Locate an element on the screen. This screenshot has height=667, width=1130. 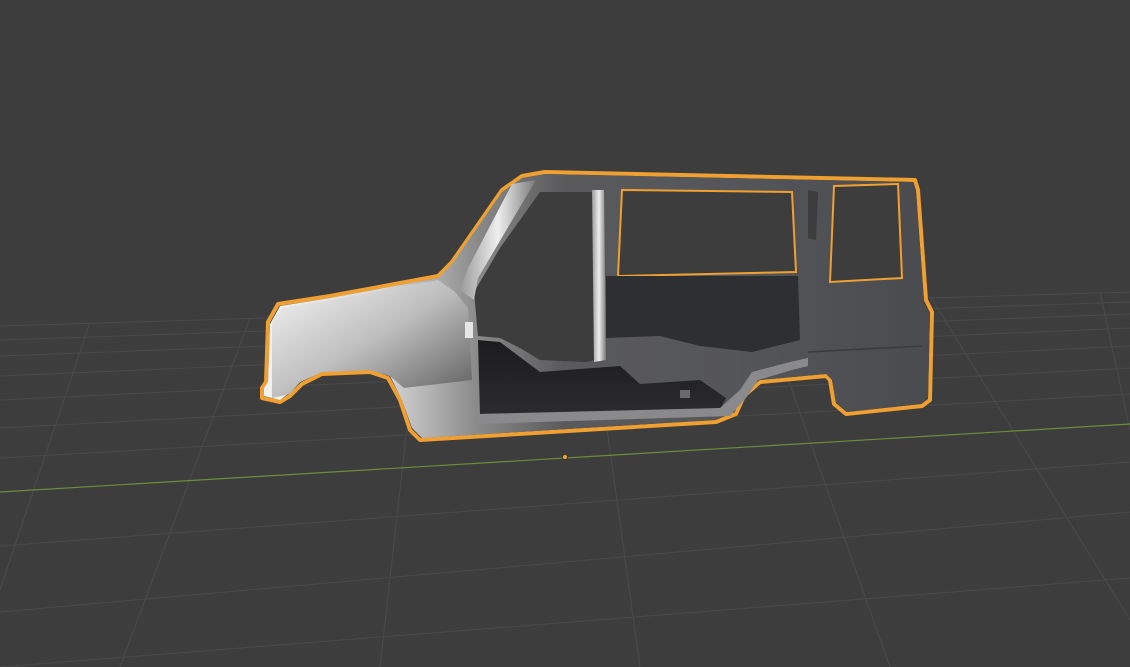
rear-door-window is located at coordinates (707, 233).